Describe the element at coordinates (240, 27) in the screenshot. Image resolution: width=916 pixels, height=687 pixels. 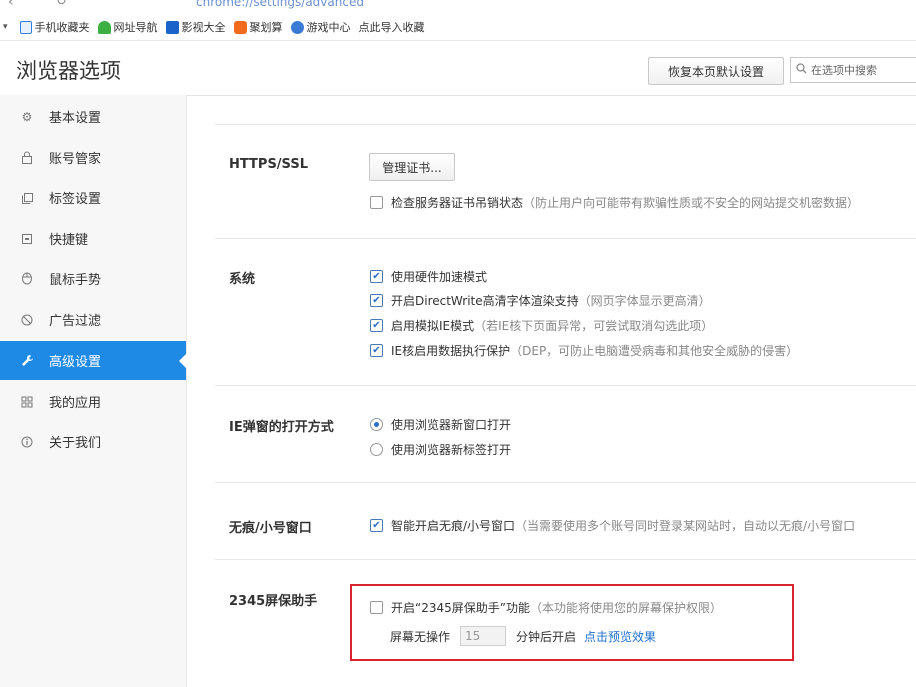
I see `juhuasuan-icon` at that location.